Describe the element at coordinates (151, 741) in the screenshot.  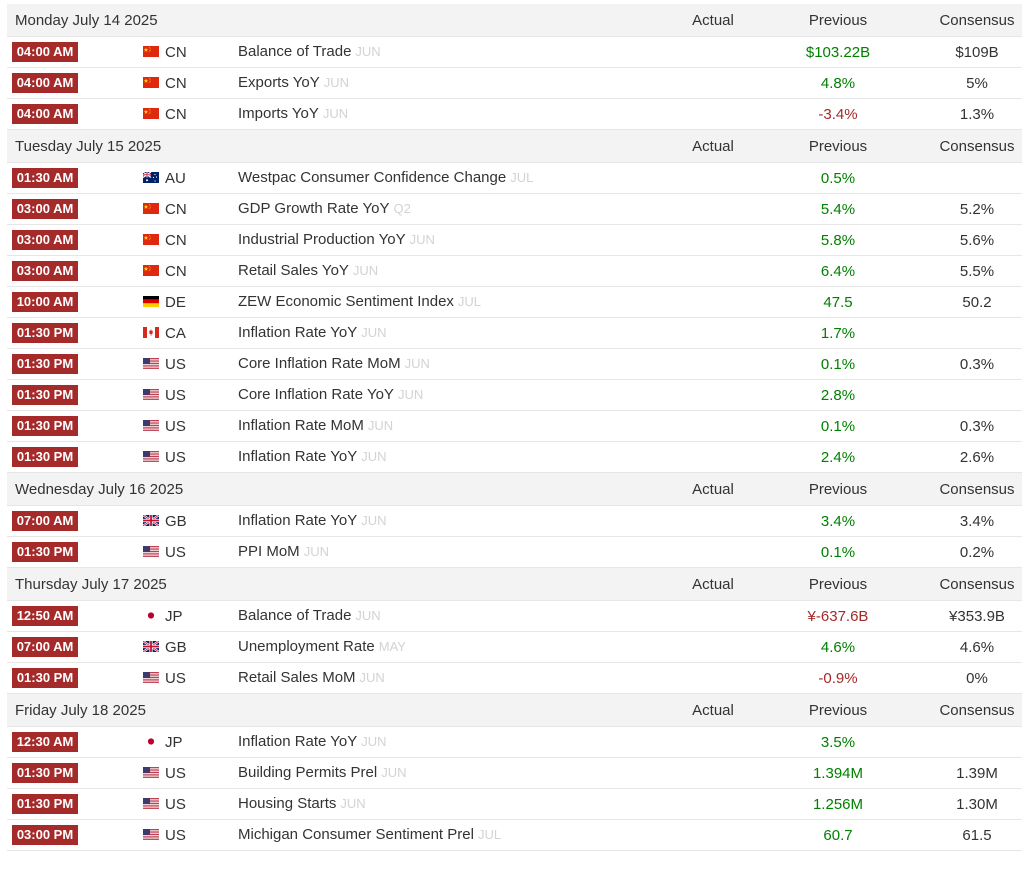
I see `jp-flag-icon` at that location.